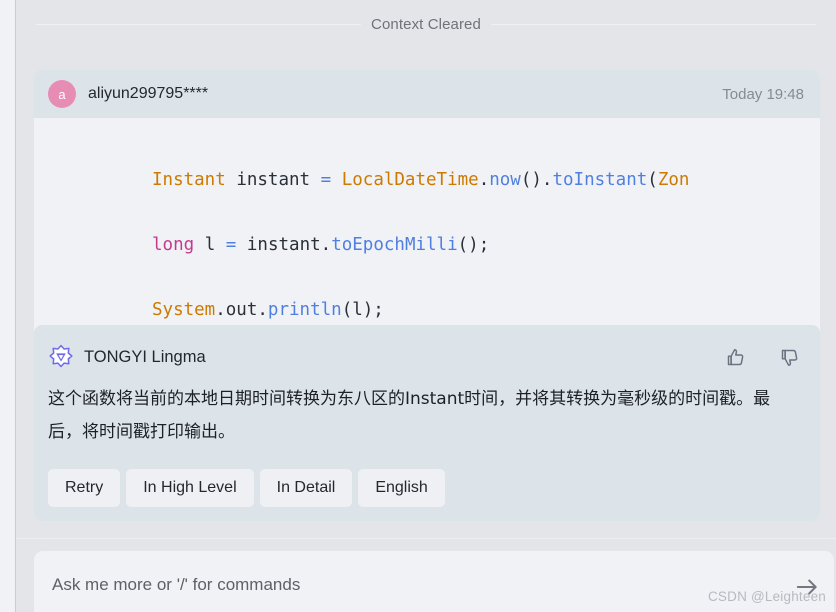  Describe the element at coordinates (7, 306) in the screenshot. I see `left-gutter` at that location.